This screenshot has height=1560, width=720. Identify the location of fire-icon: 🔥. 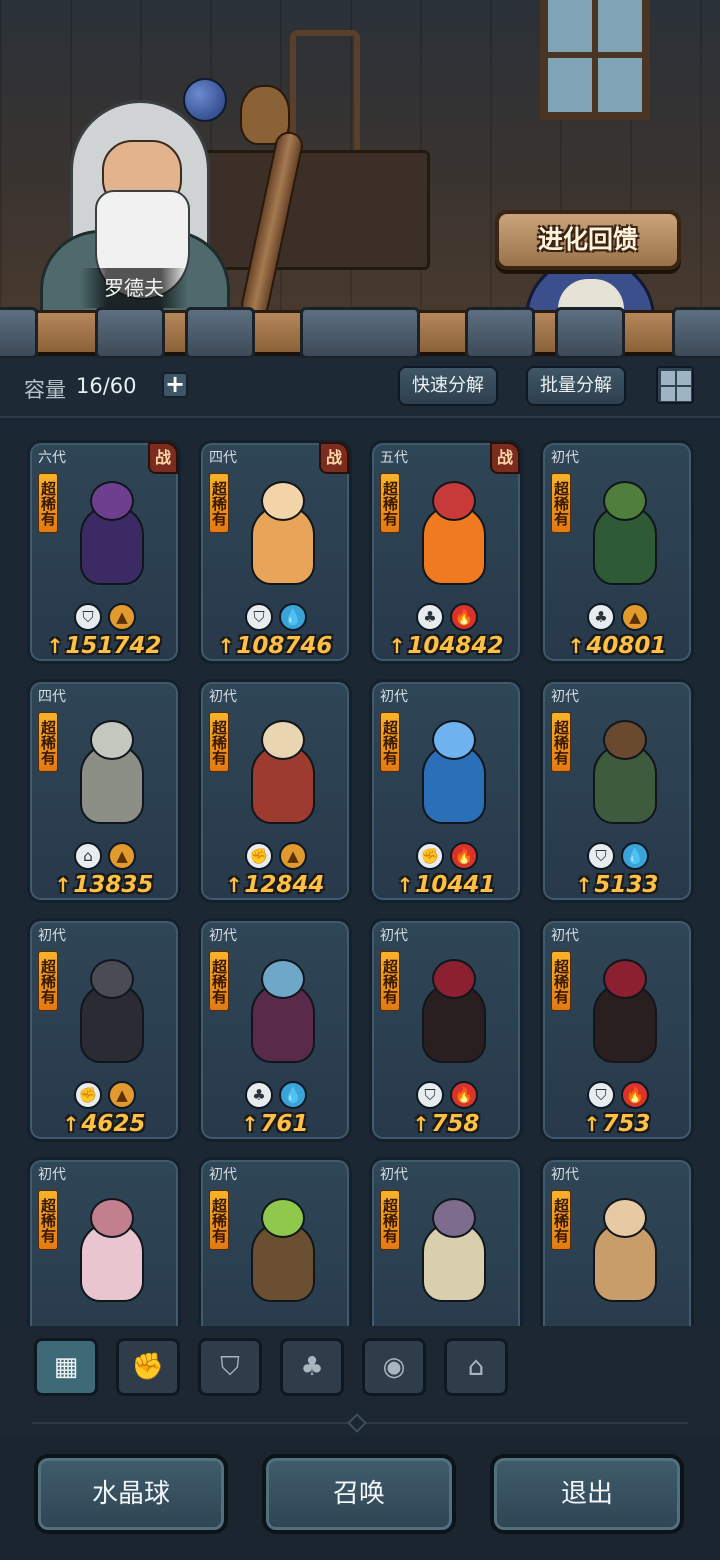
(464, 1095).